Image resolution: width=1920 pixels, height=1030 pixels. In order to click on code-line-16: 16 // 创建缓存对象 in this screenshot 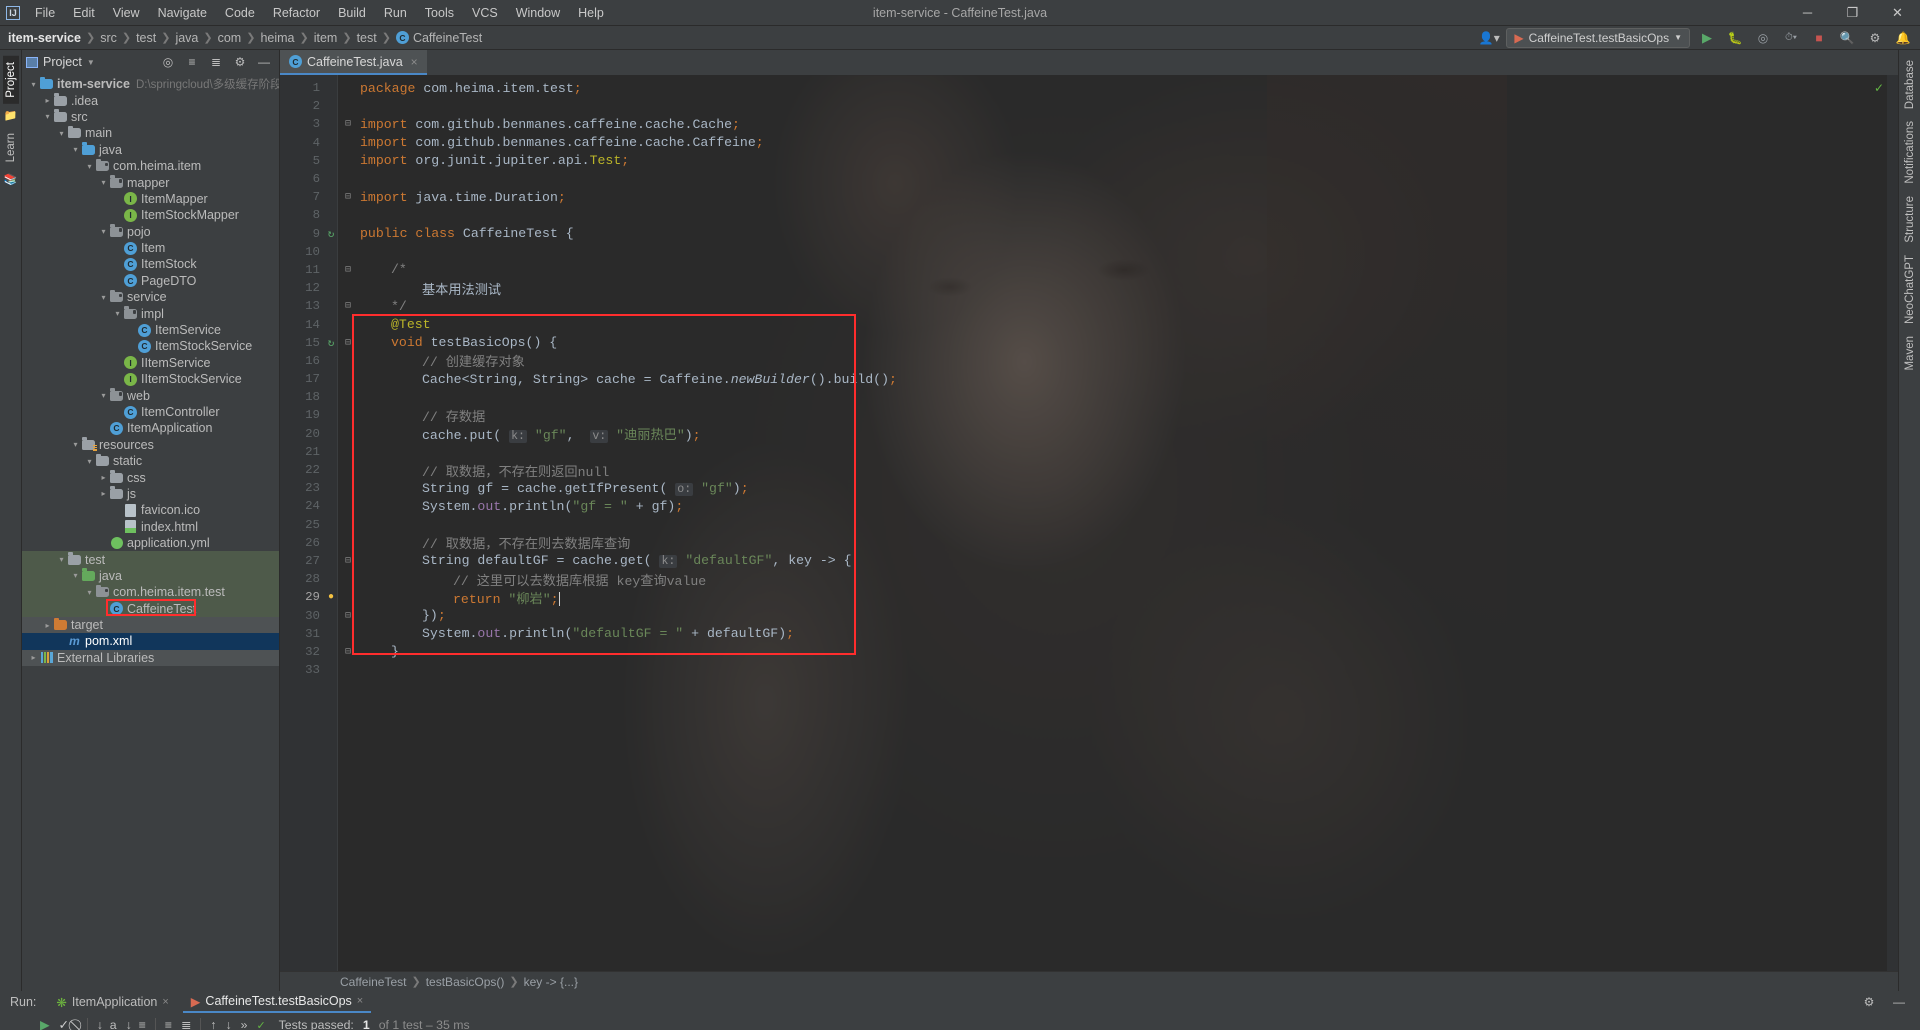, I will do `click(1089, 361)`.